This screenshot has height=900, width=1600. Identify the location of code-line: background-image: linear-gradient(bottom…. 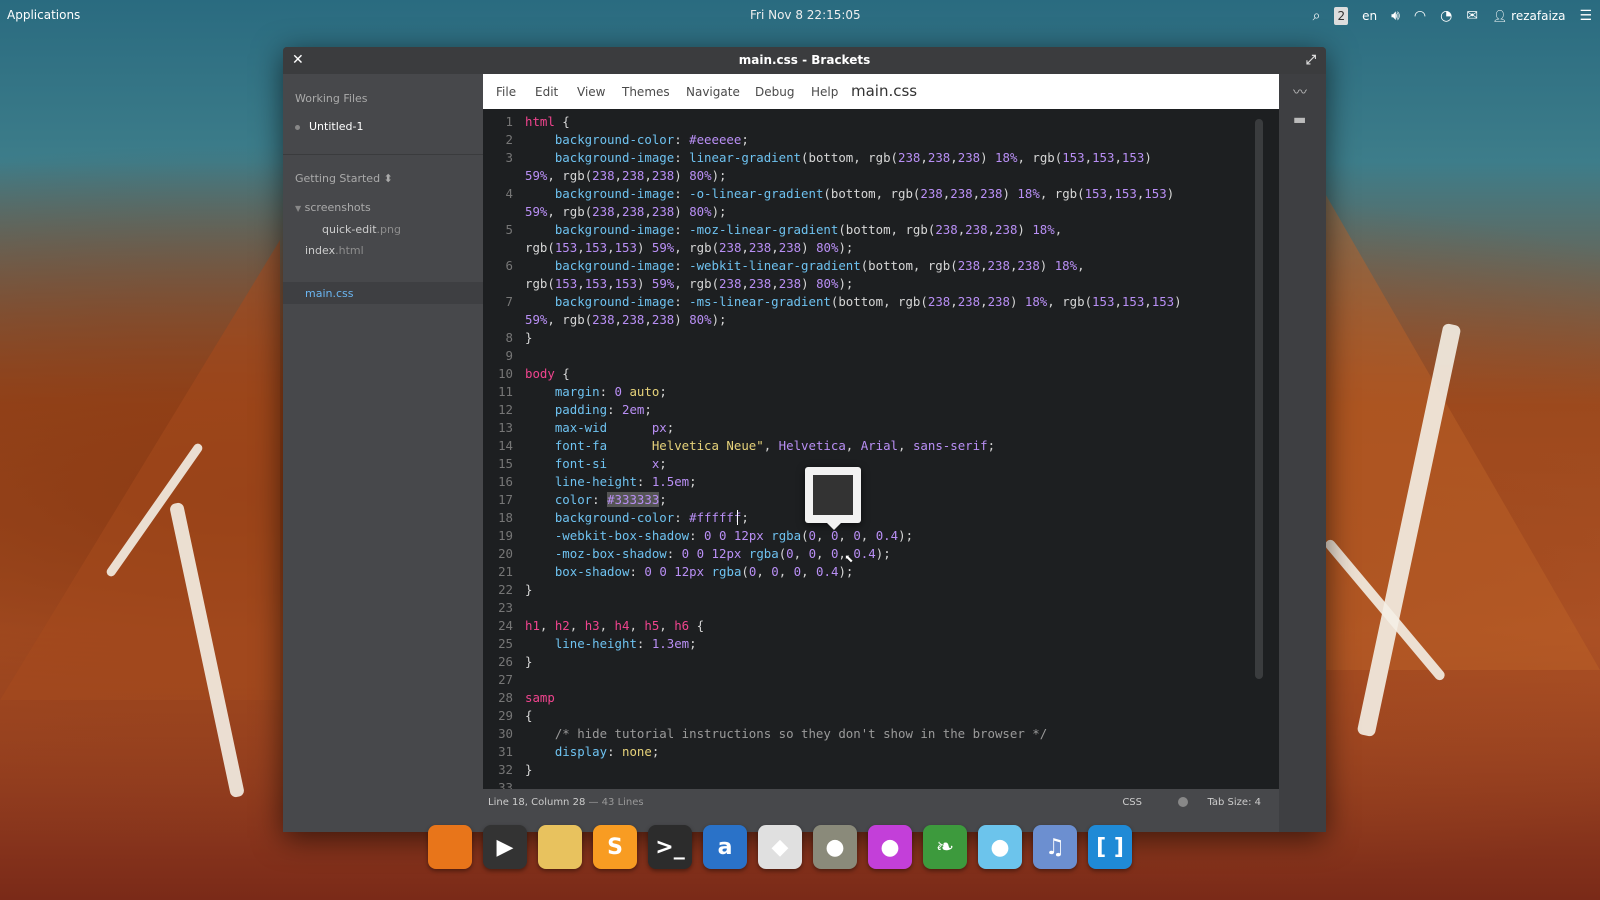
(853, 157).